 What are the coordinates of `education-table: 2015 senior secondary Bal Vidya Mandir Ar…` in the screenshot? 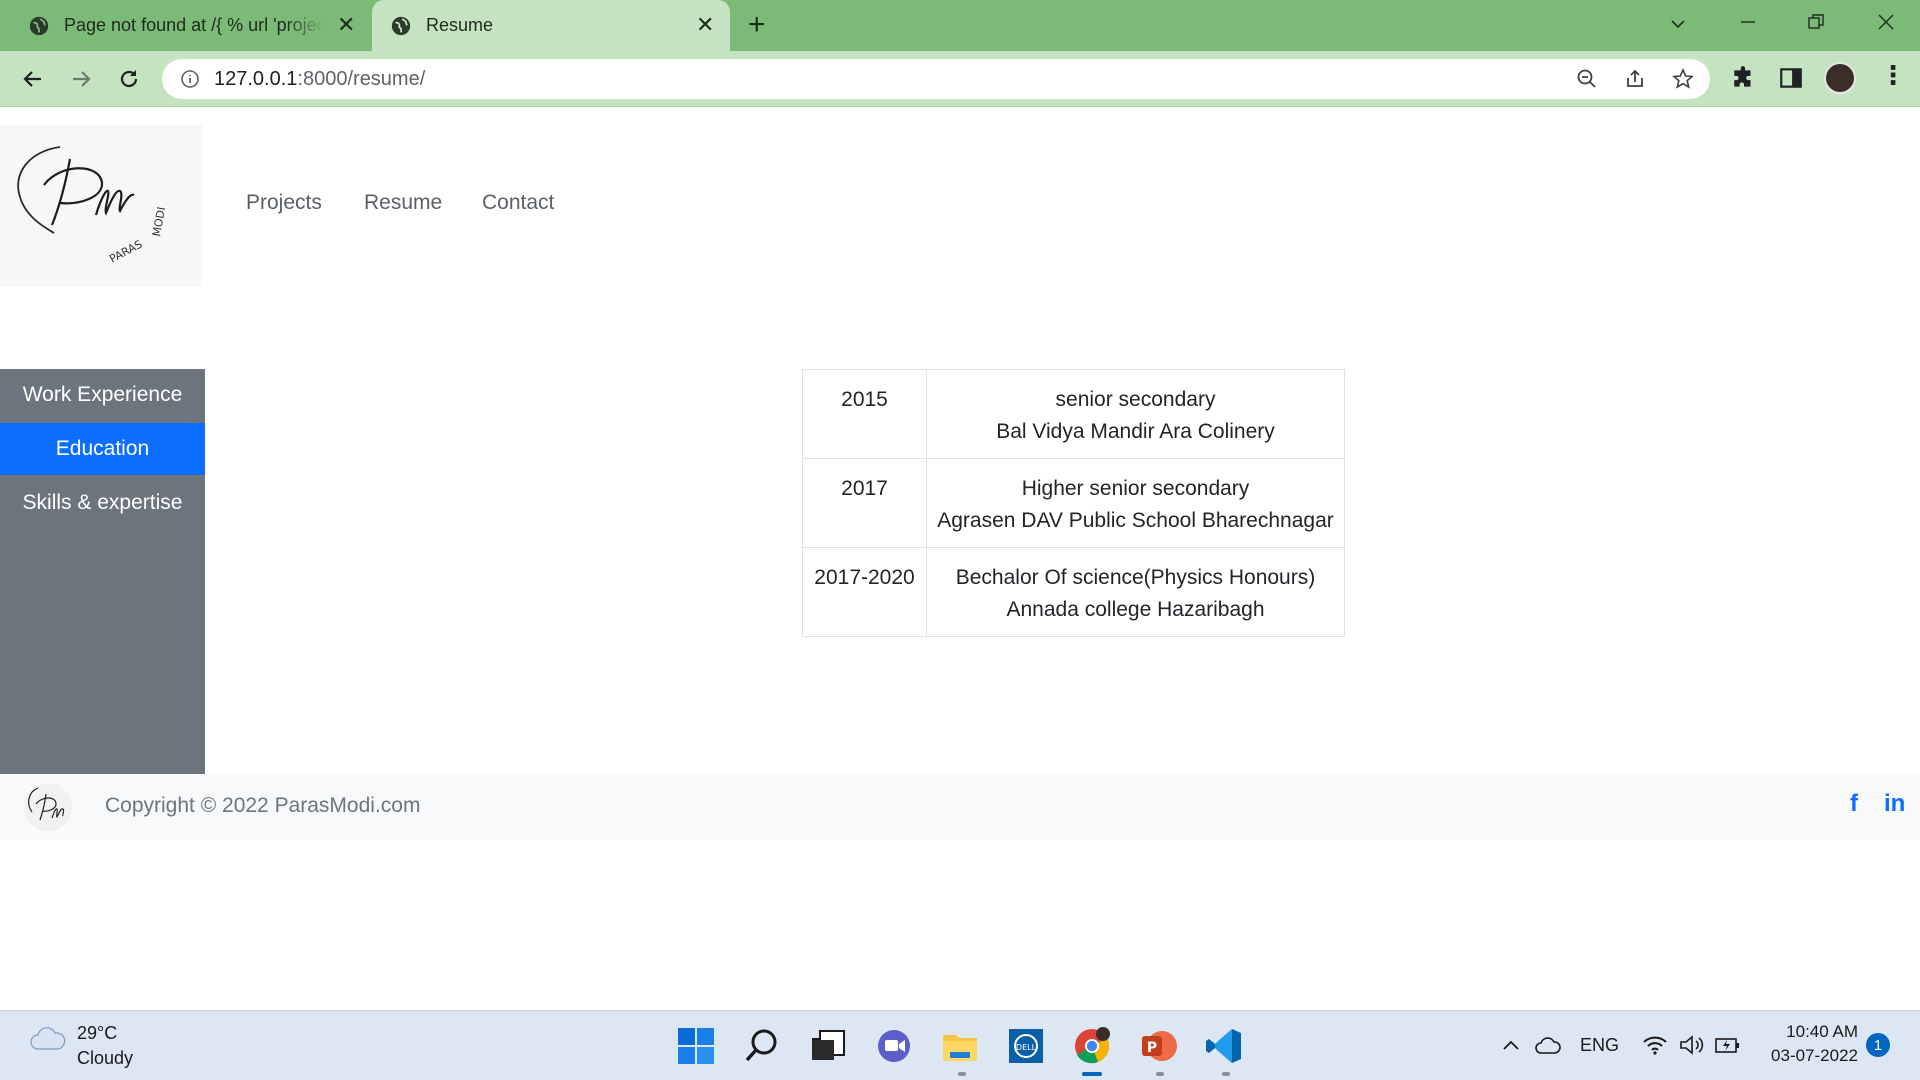 It's located at (1073, 503).